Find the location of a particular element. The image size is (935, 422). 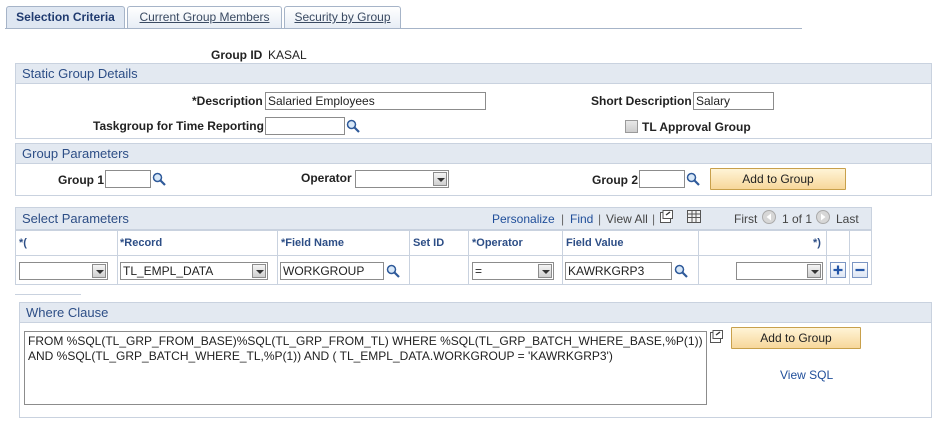

personalize-link: Personalize is located at coordinates (523, 219).